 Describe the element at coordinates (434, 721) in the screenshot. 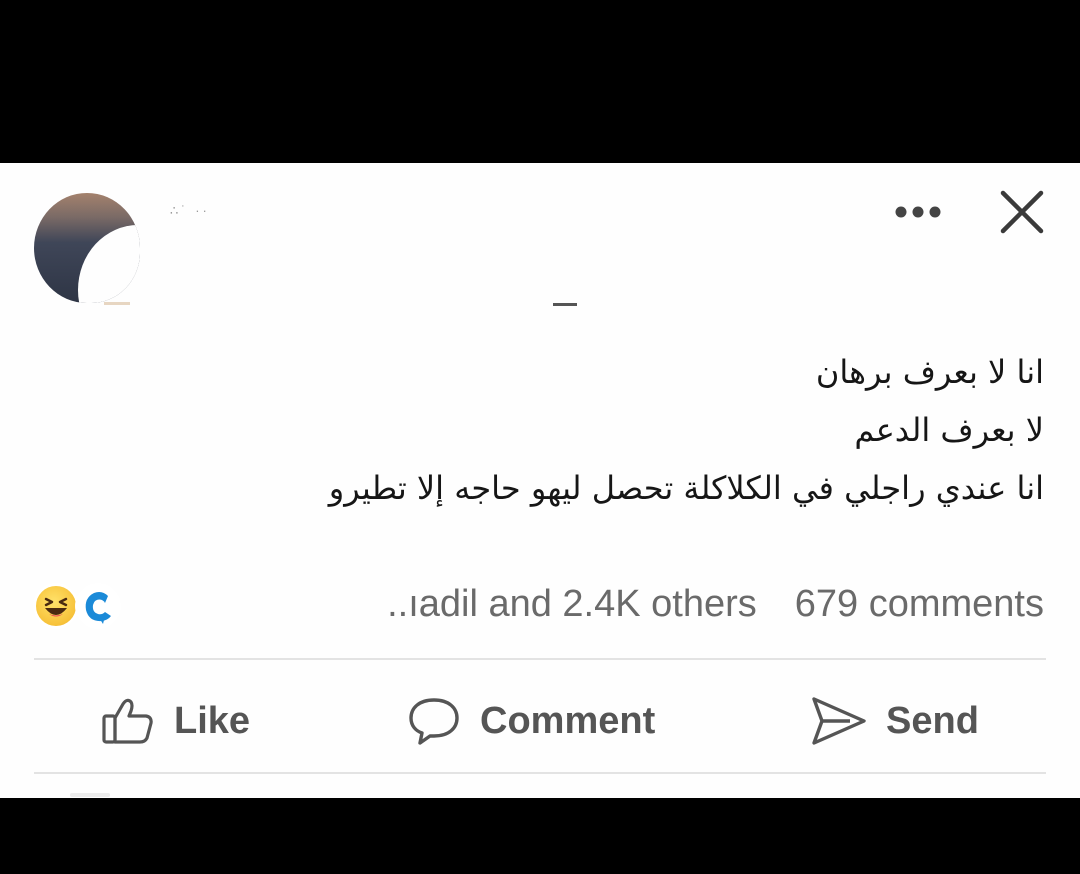

I see `comment-bubble-icon` at that location.